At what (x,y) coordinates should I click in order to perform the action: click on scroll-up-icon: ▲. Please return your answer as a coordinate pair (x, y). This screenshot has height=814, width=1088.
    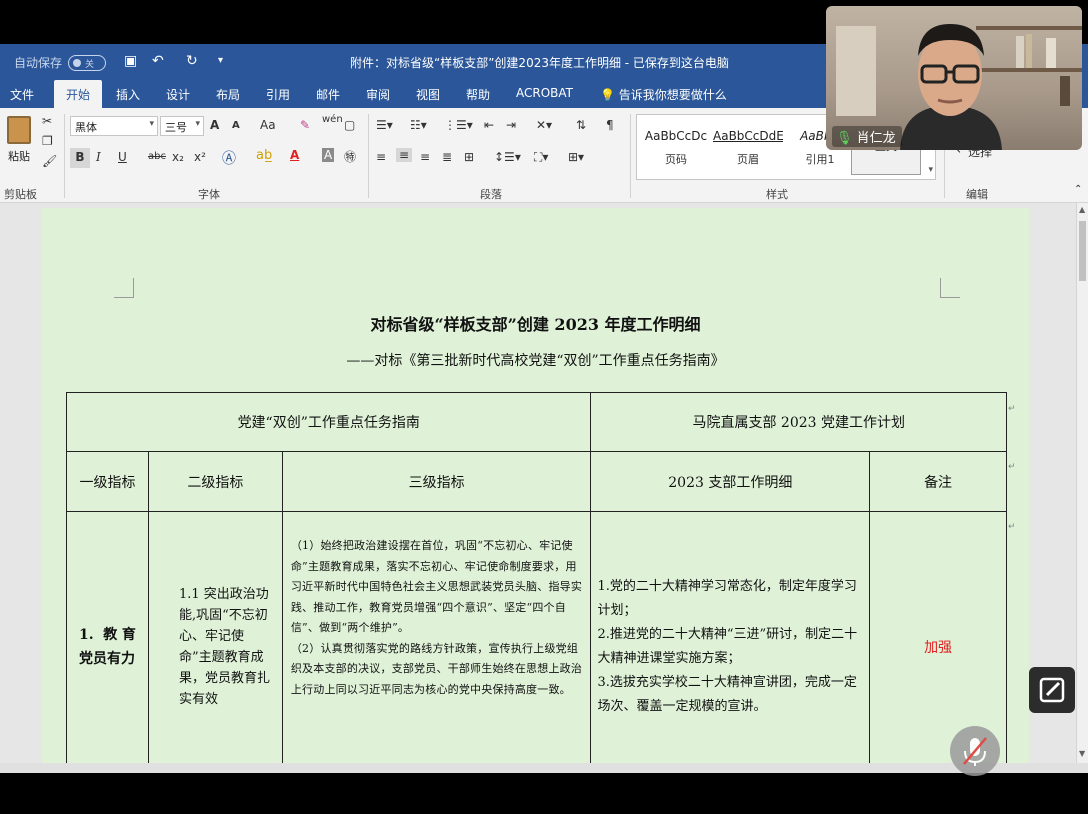
    Looking at the image, I should click on (1082, 209).